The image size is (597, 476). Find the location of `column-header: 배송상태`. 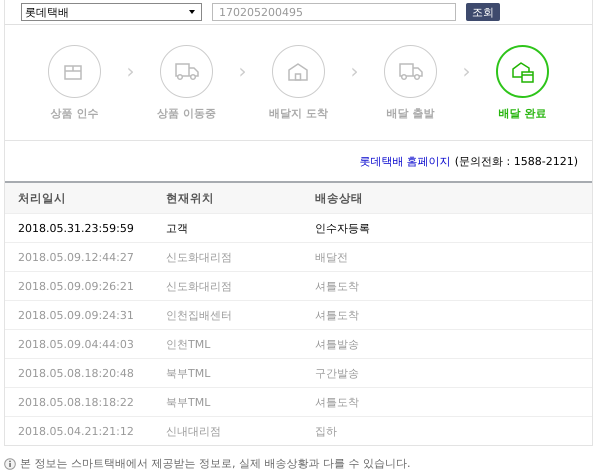

column-header: 배송상태 is located at coordinates (447, 198).